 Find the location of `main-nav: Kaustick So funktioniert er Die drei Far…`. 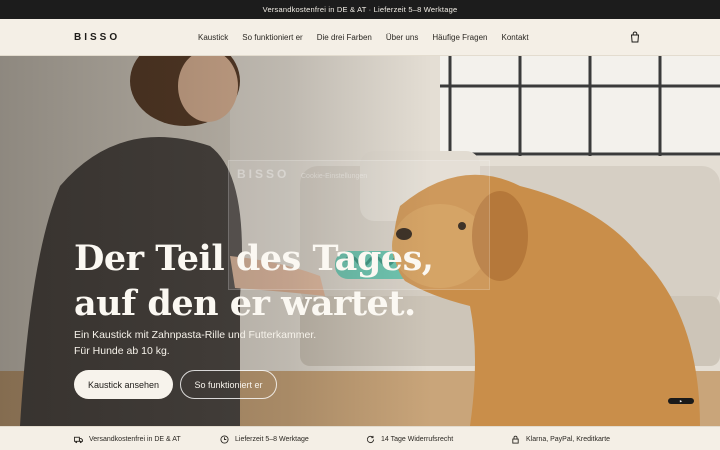

main-nav: Kaustick So funktioniert er Die drei Far… is located at coordinates (363, 37).